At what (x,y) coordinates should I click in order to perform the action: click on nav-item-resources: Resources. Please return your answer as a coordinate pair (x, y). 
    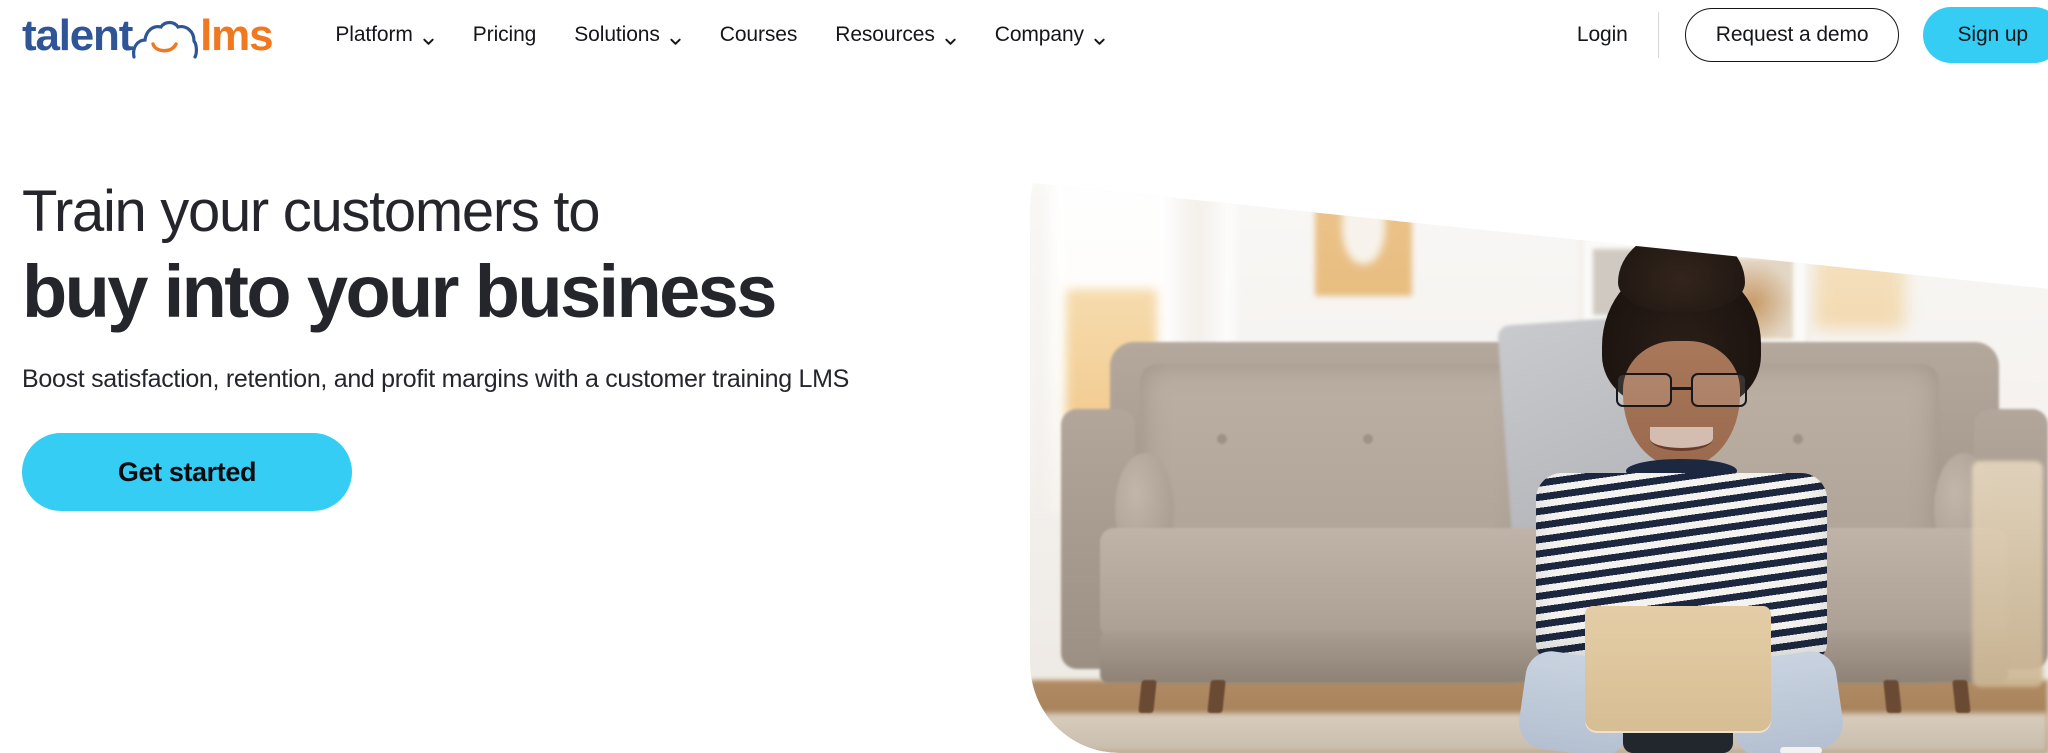
    Looking at the image, I should click on (895, 35).